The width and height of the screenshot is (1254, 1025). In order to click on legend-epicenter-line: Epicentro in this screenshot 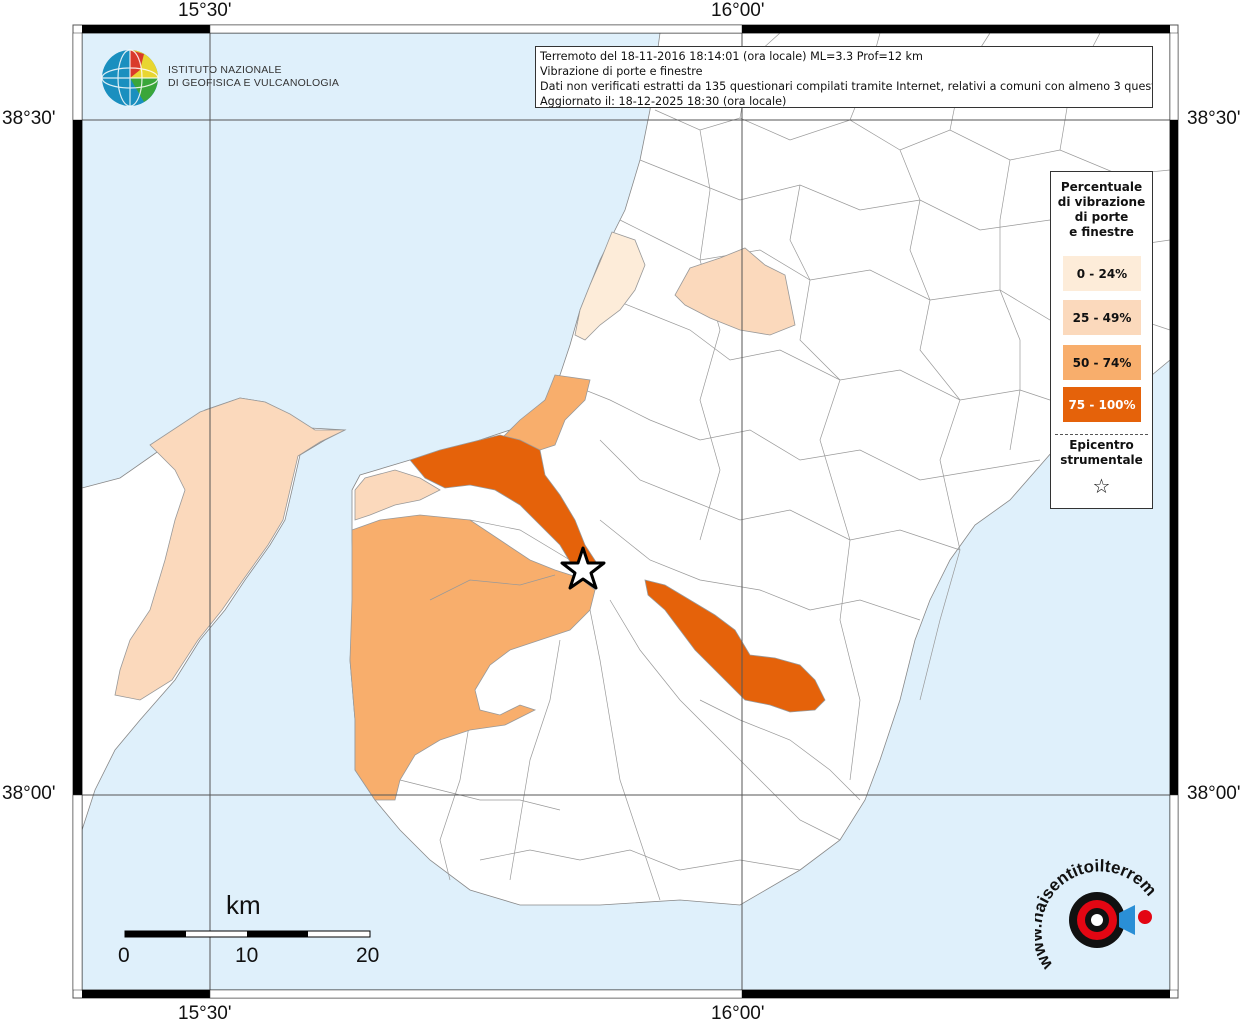, I will do `click(1101, 445)`.